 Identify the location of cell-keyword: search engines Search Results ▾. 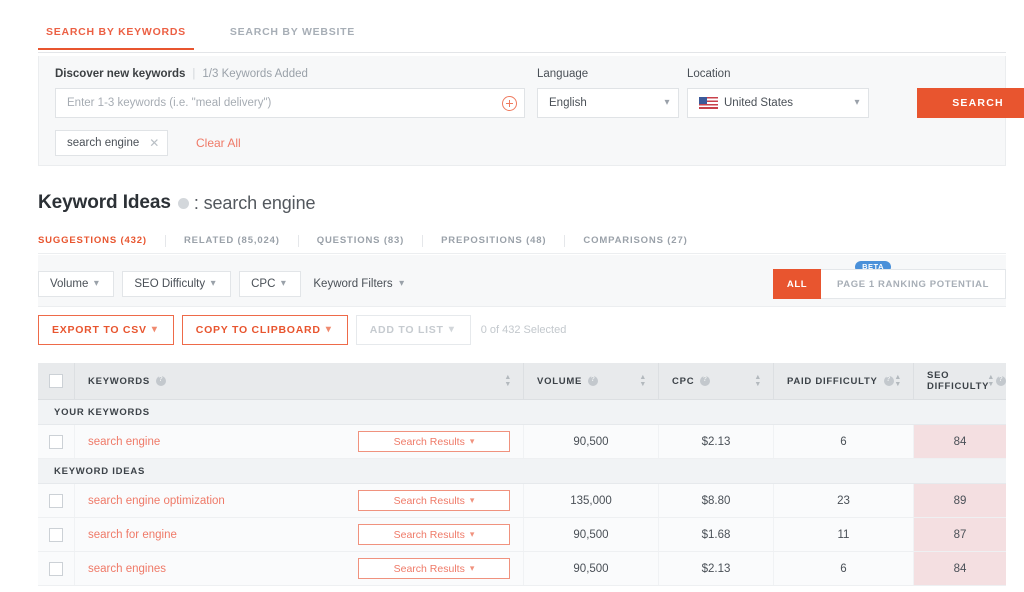
(299, 568).